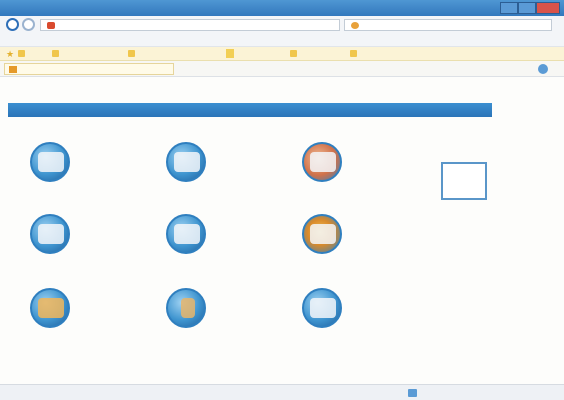 This screenshot has width=564, height=400. What do you see at coordinates (282, 392) in the screenshot?
I see `status-bar` at bounding box center [282, 392].